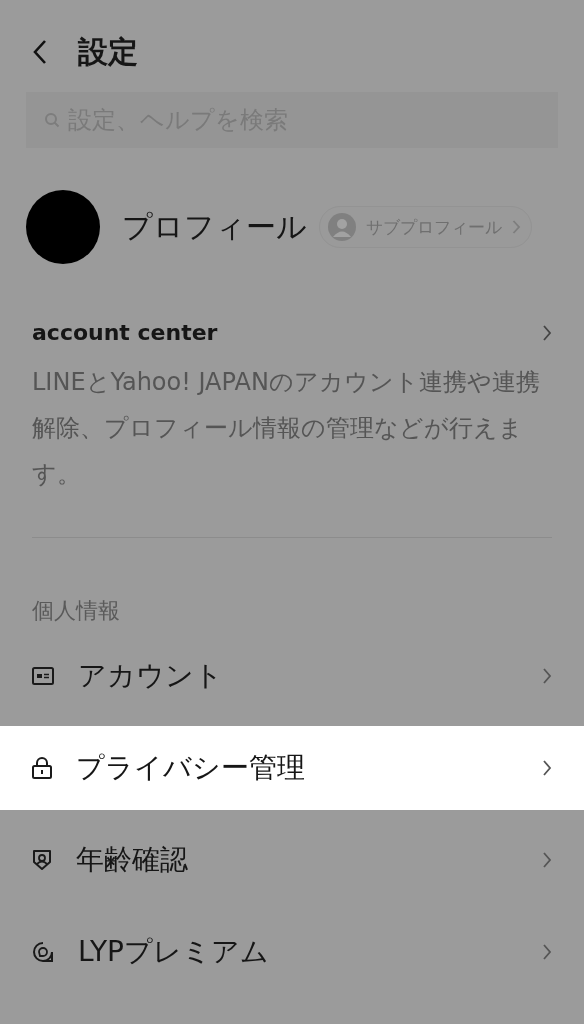 This screenshot has width=584, height=1024. What do you see at coordinates (108, 51) in the screenshot?
I see `screen-title: 設定` at bounding box center [108, 51].